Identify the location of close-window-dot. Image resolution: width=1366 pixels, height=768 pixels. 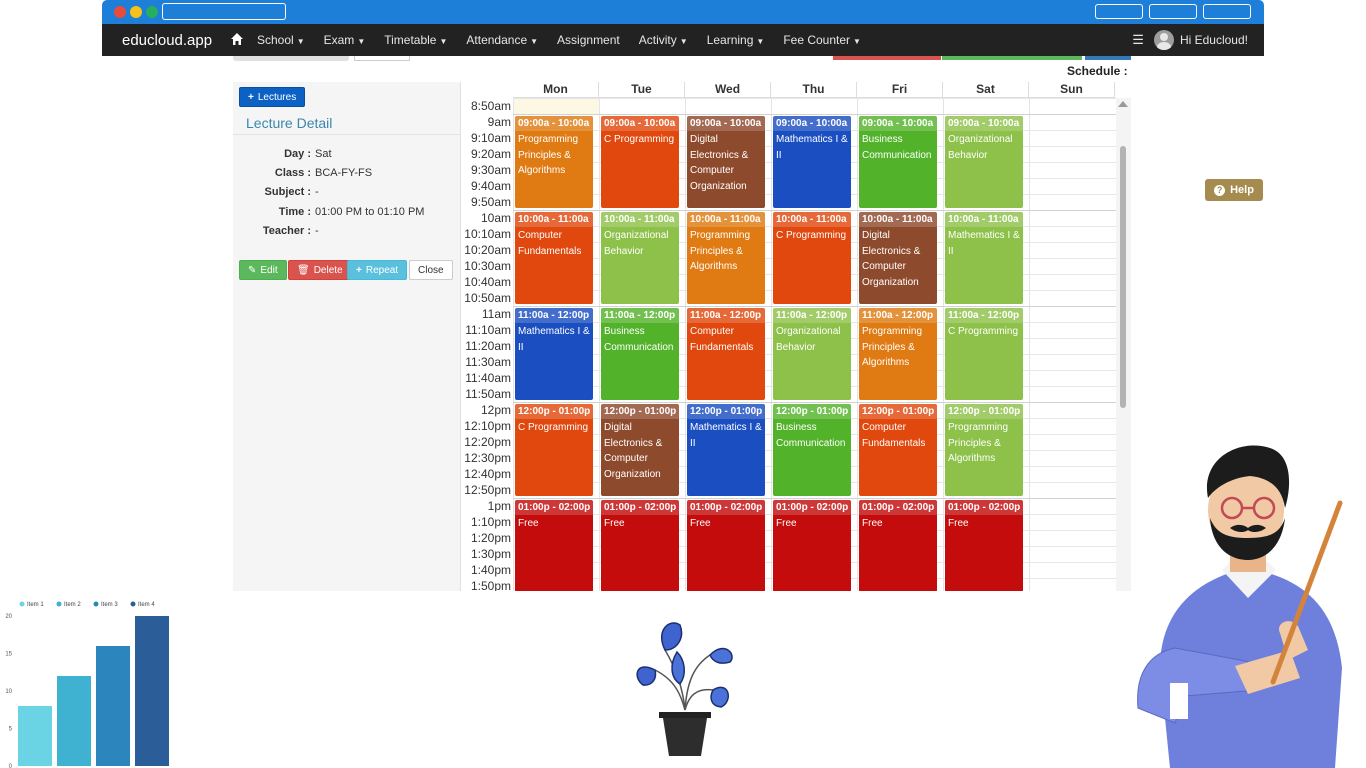
(120, 12).